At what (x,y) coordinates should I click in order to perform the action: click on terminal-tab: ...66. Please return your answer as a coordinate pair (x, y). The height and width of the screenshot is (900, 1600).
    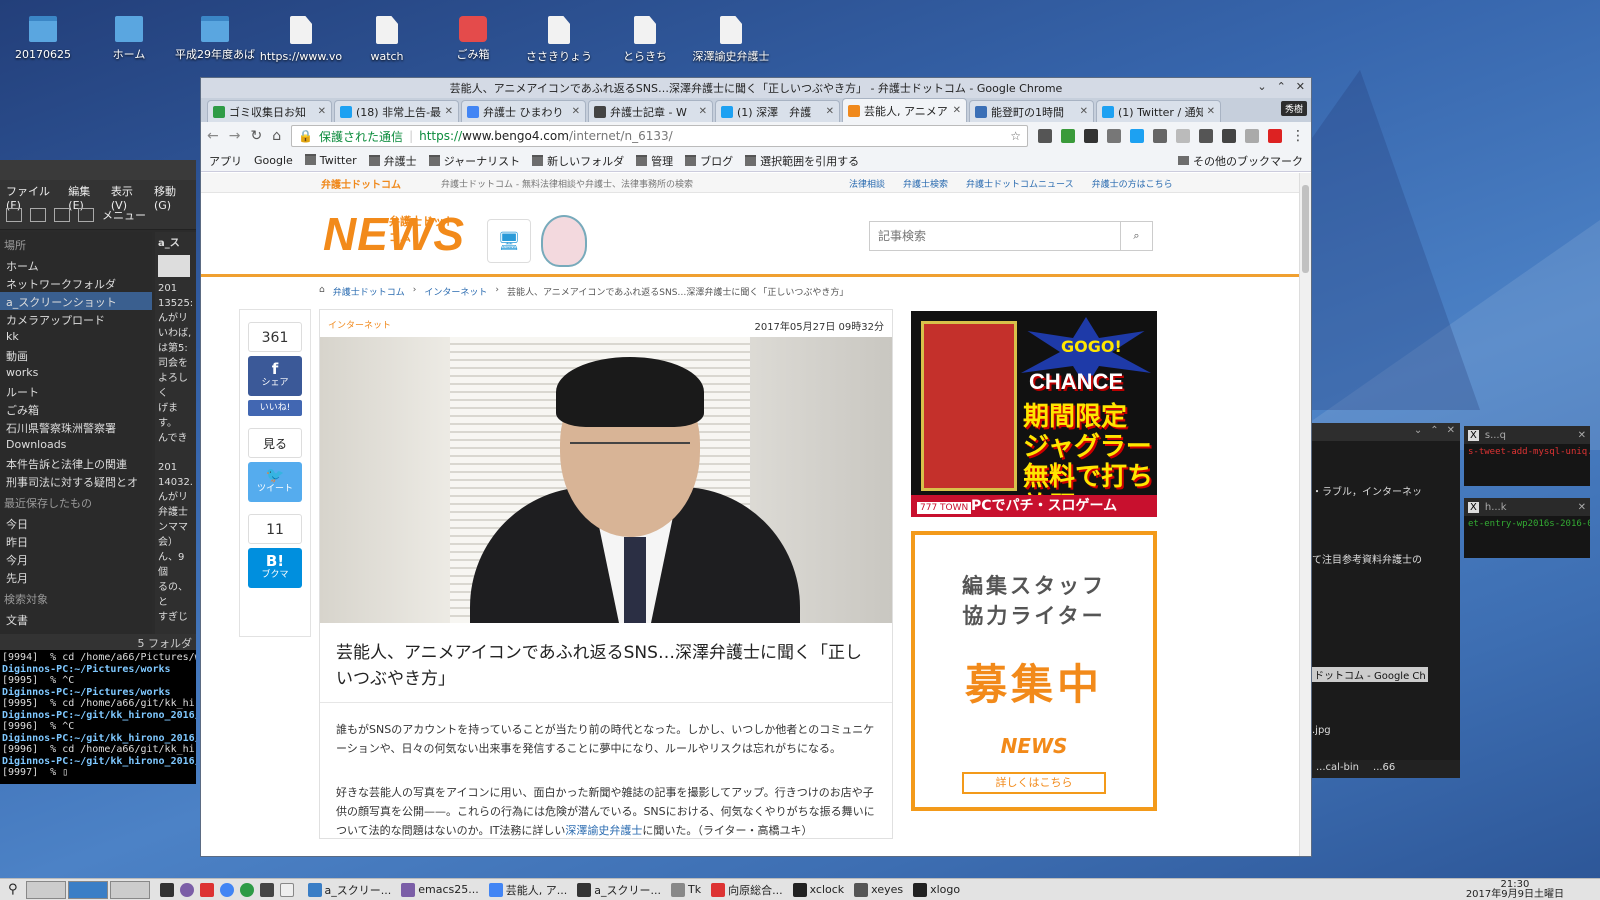
    Looking at the image, I should click on (1384, 769).